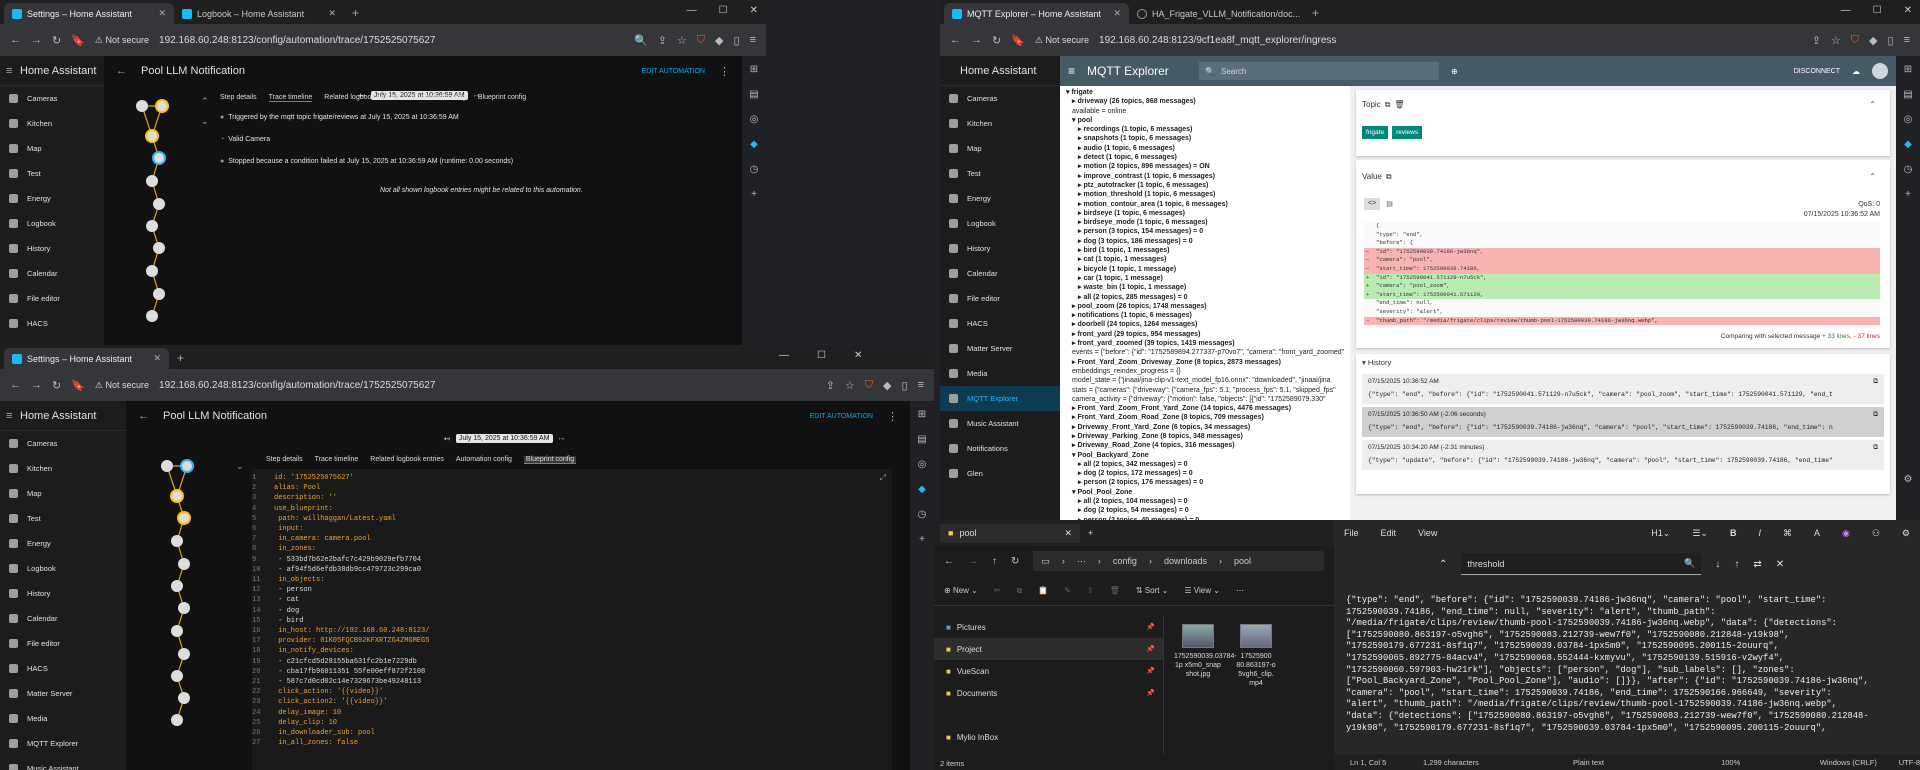  Describe the element at coordinates (1067, 590) in the screenshot. I see `rename-icon: ✎` at that location.